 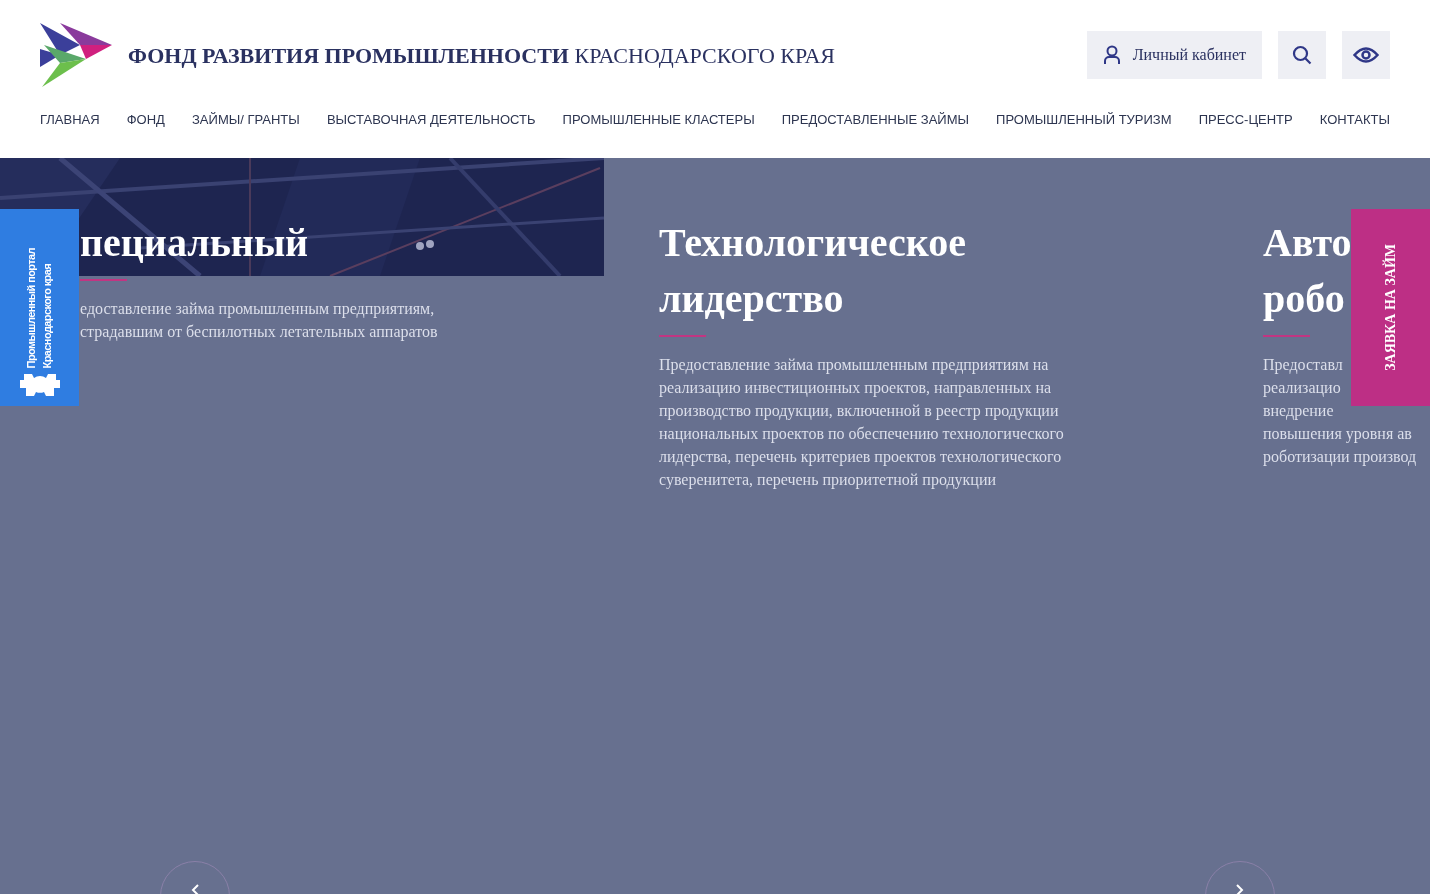 I want to click on search-button, so click(x=1302, y=55).